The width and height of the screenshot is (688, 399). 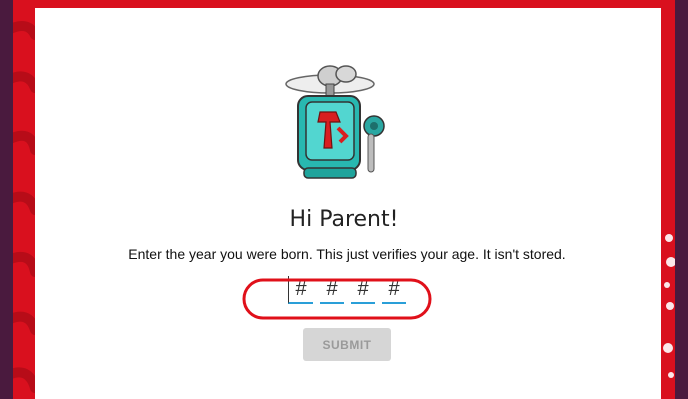 What do you see at coordinates (347, 344) in the screenshot?
I see `submit-button: SUBMIT` at bounding box center [347, 344].